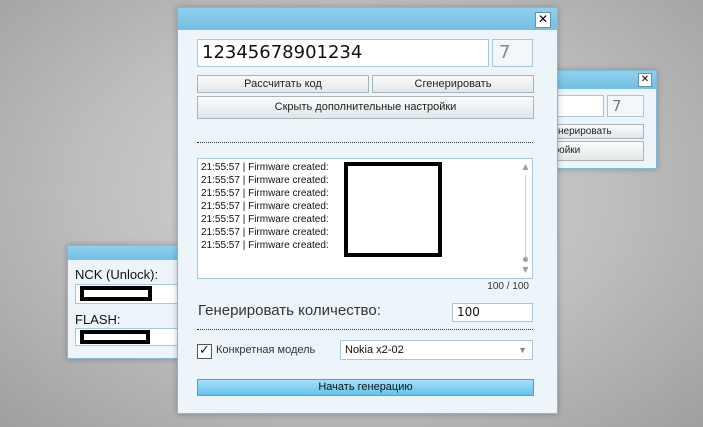  I want to click on scroll-up-icon: ▲, so click(525, 167).